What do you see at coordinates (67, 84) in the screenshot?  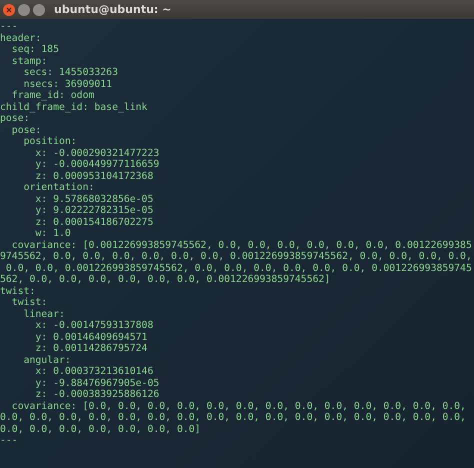 I see `terminal-line: nsecs: 36909011` at bounding box center [67, 84].